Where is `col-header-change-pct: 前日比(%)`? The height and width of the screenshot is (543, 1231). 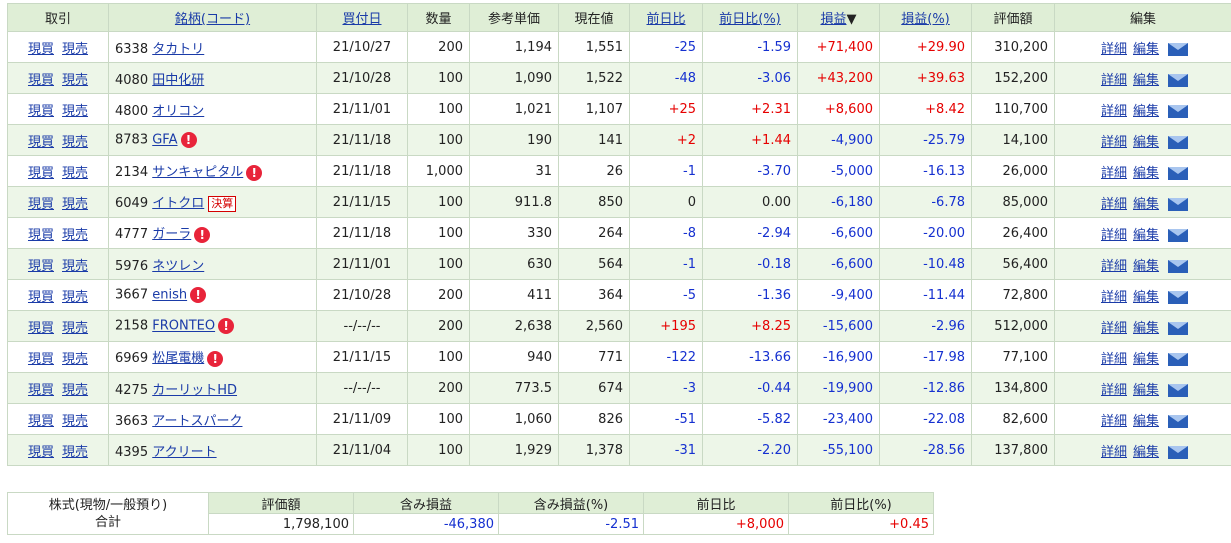
col-header-change-pct: 前日比(%) is located at coordinates (750, 17).